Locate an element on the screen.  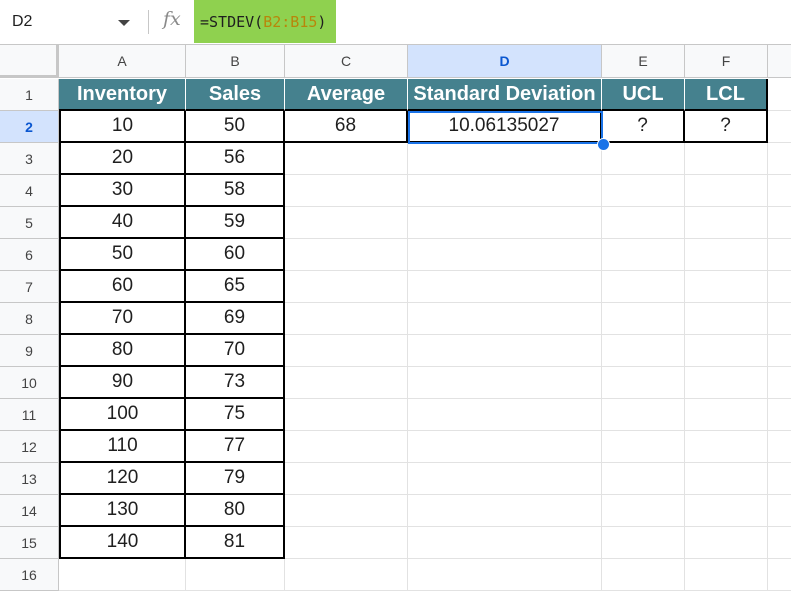
cell-b2: 50 is located at coordinates (235, 127).